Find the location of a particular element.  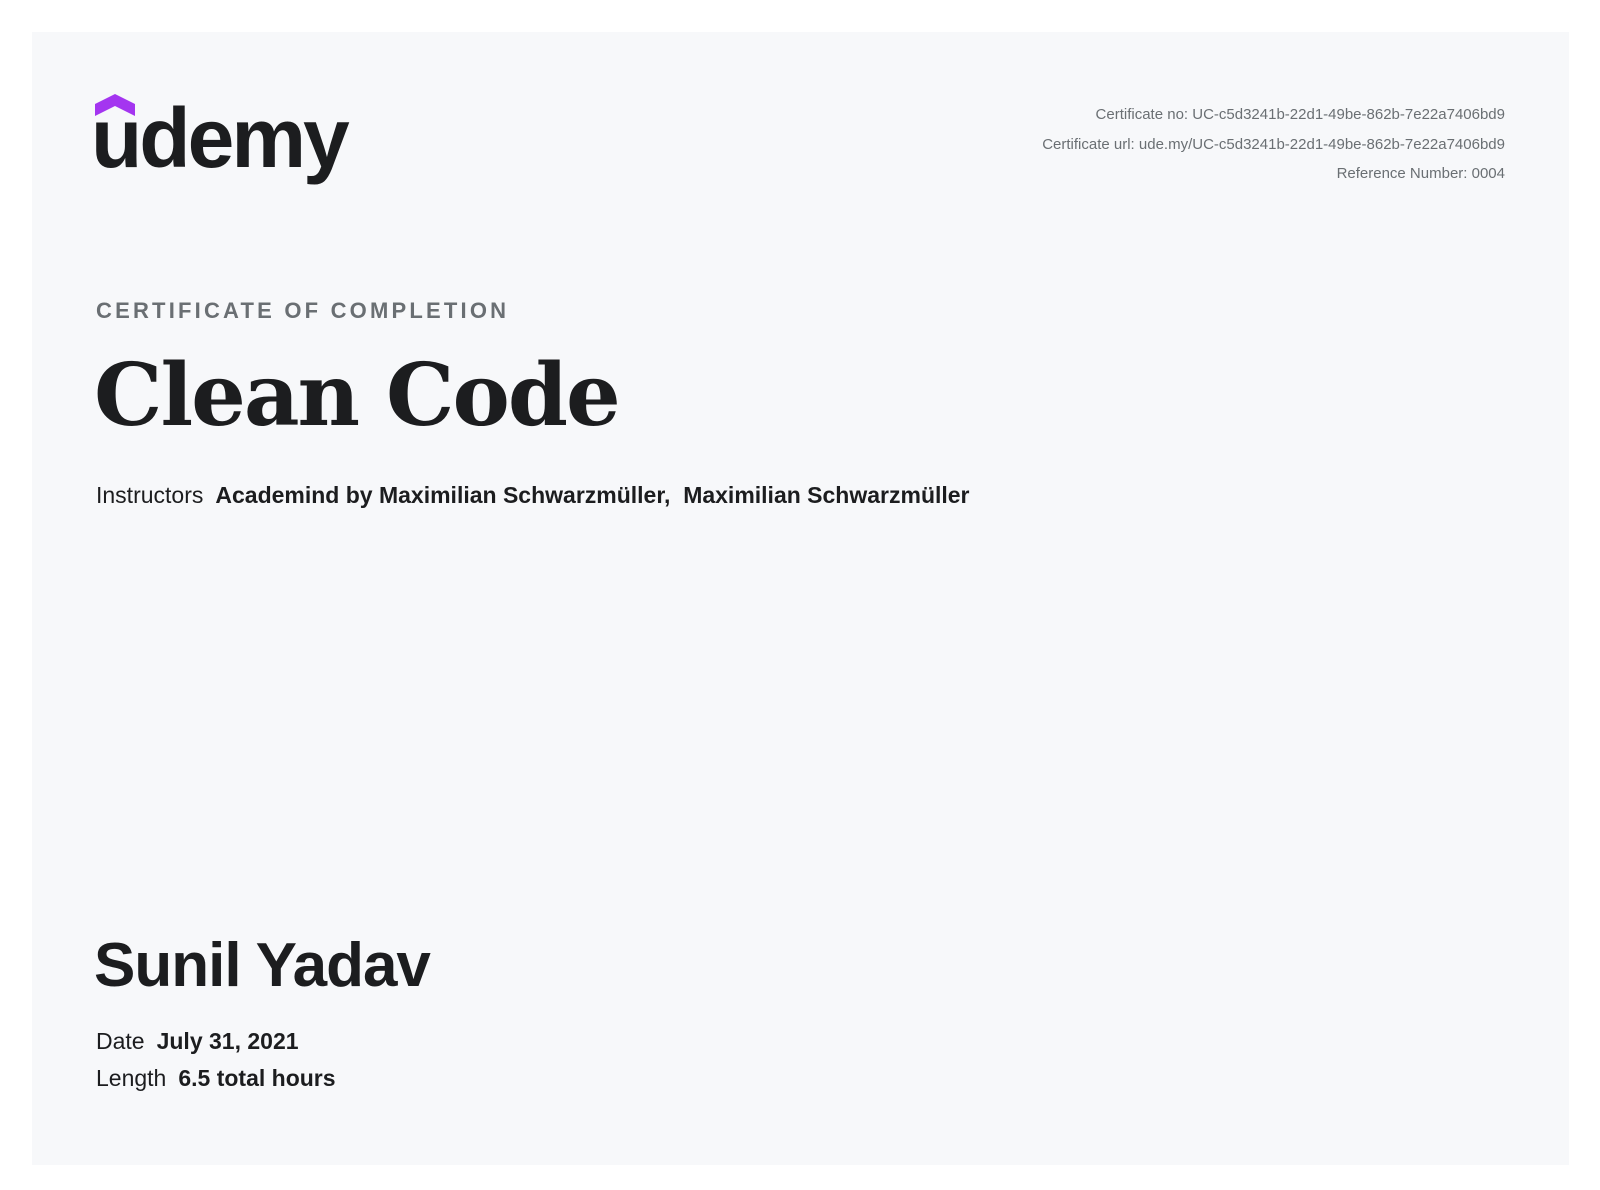

course-title: Clean Code is located at coordinates (357, 395).